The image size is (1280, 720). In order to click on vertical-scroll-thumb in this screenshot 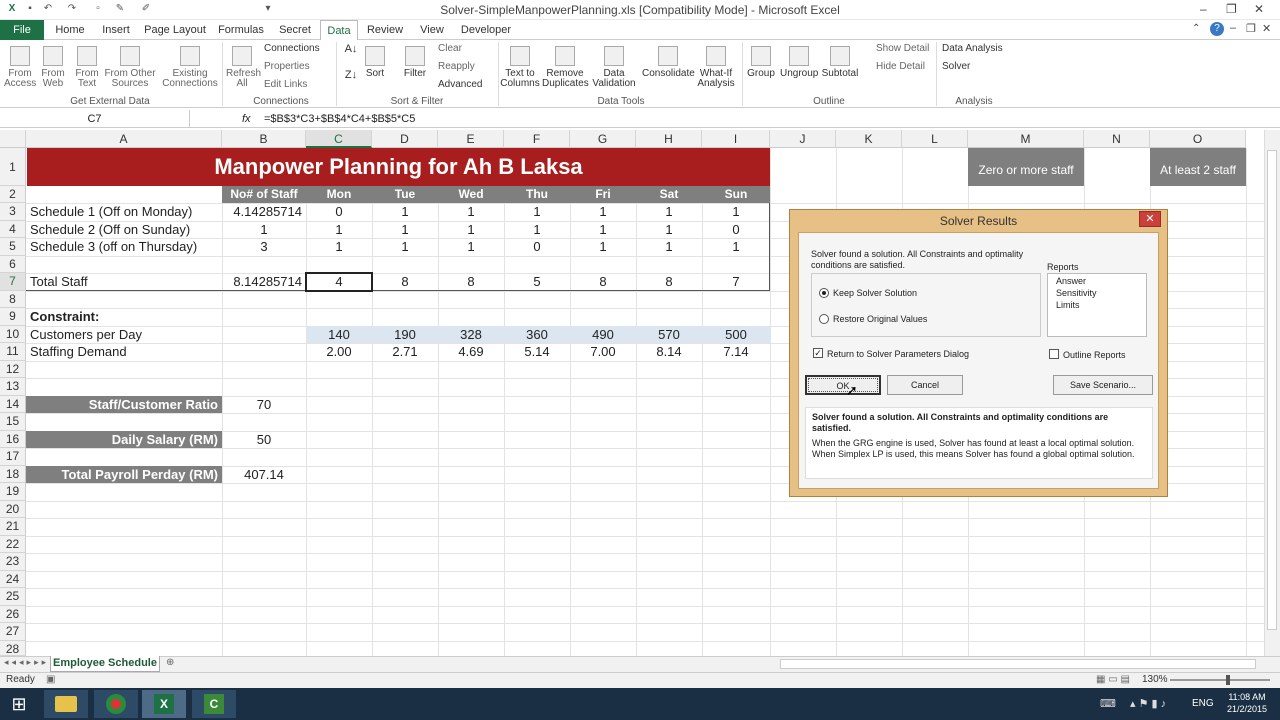, I will do `click(1272, 390)`.